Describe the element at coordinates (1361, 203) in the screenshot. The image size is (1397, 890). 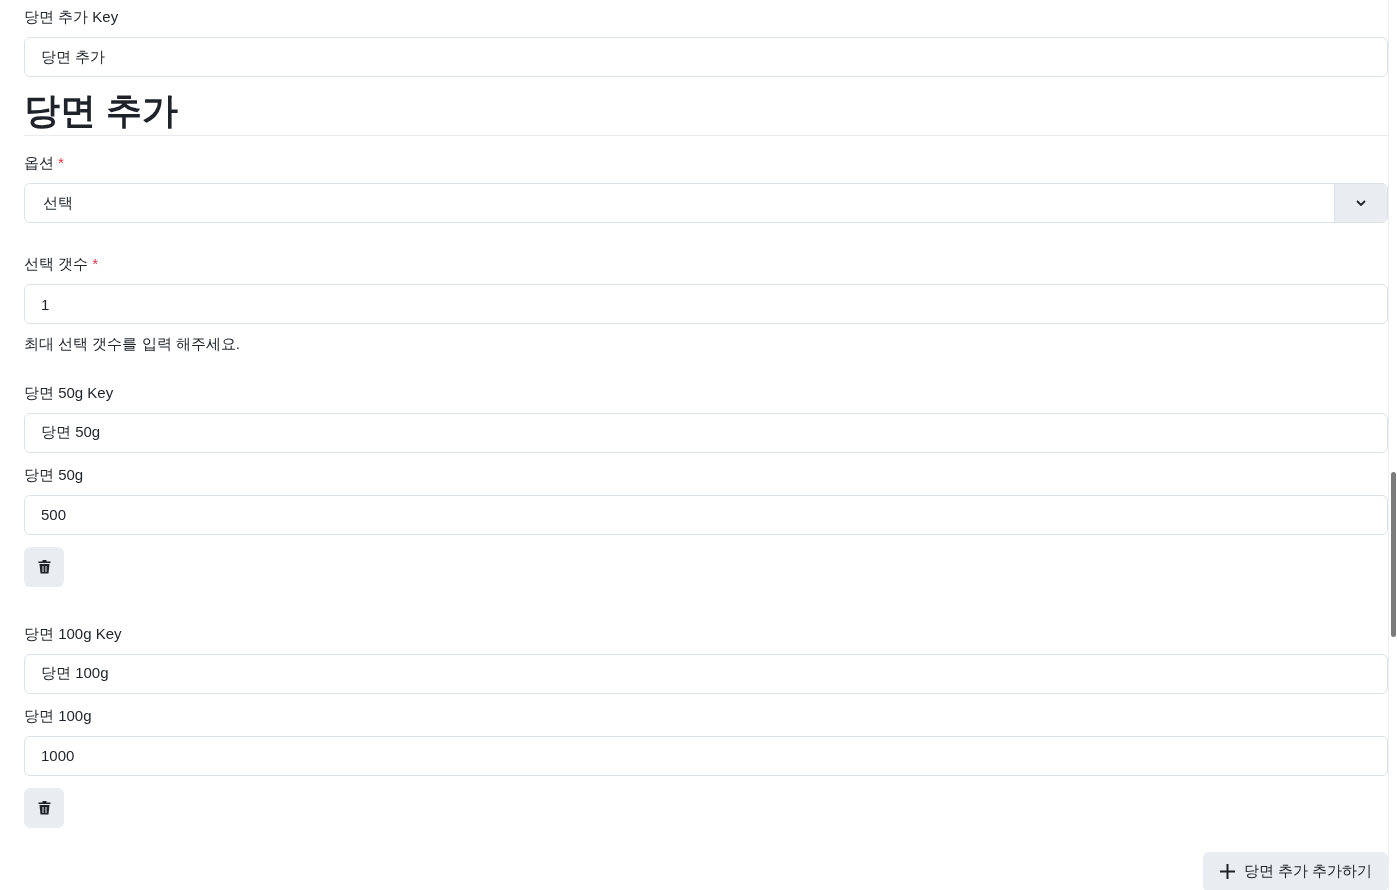
I see `chevron-down-icon` at that location.